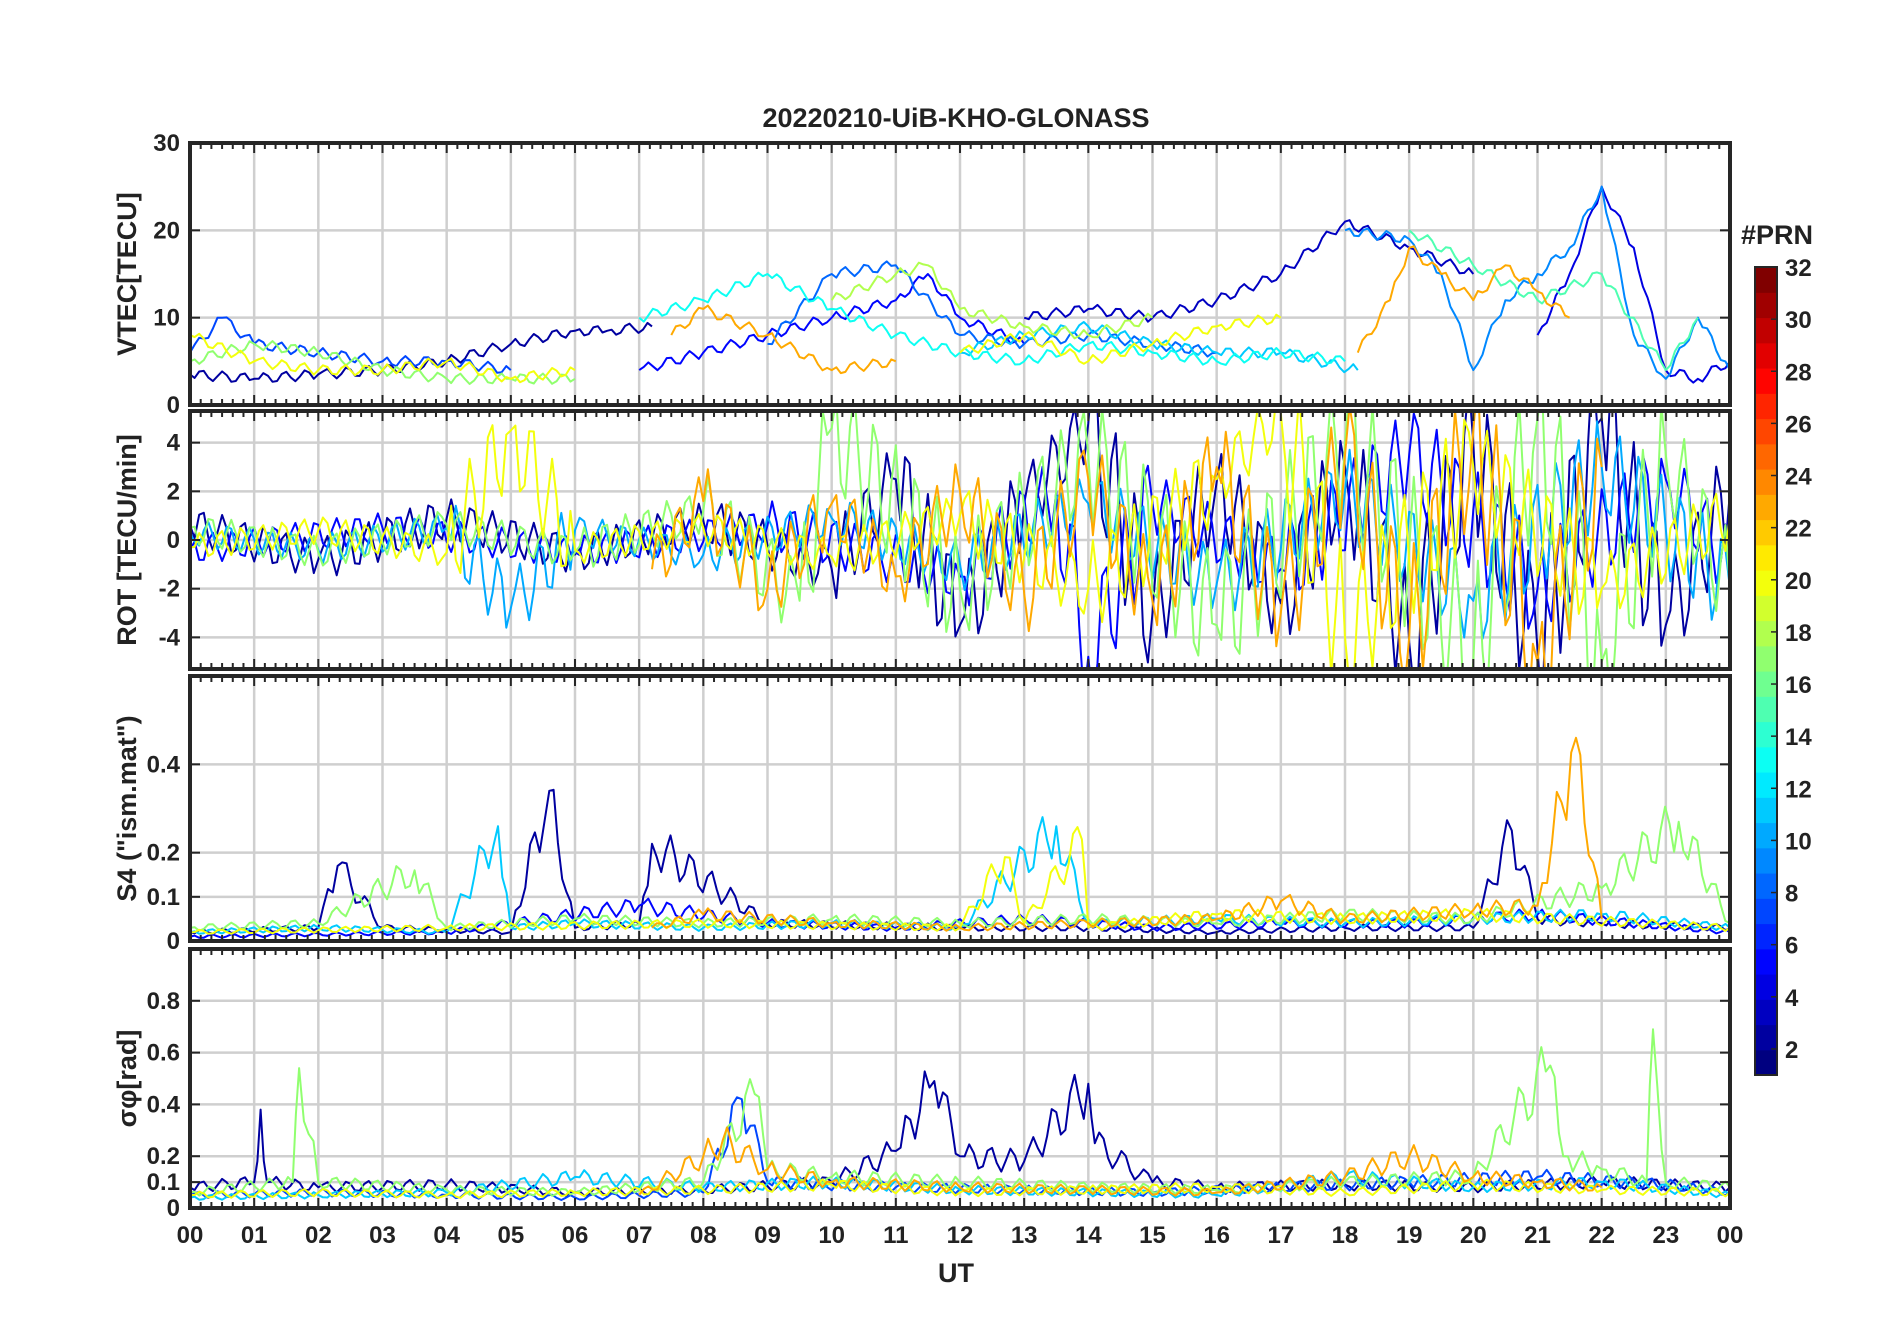 The image size is (1902, 1330). Describe the element at coordinates (1798, 424) in the screenshot. I see `colorbar-tick-label: 26` at that location.